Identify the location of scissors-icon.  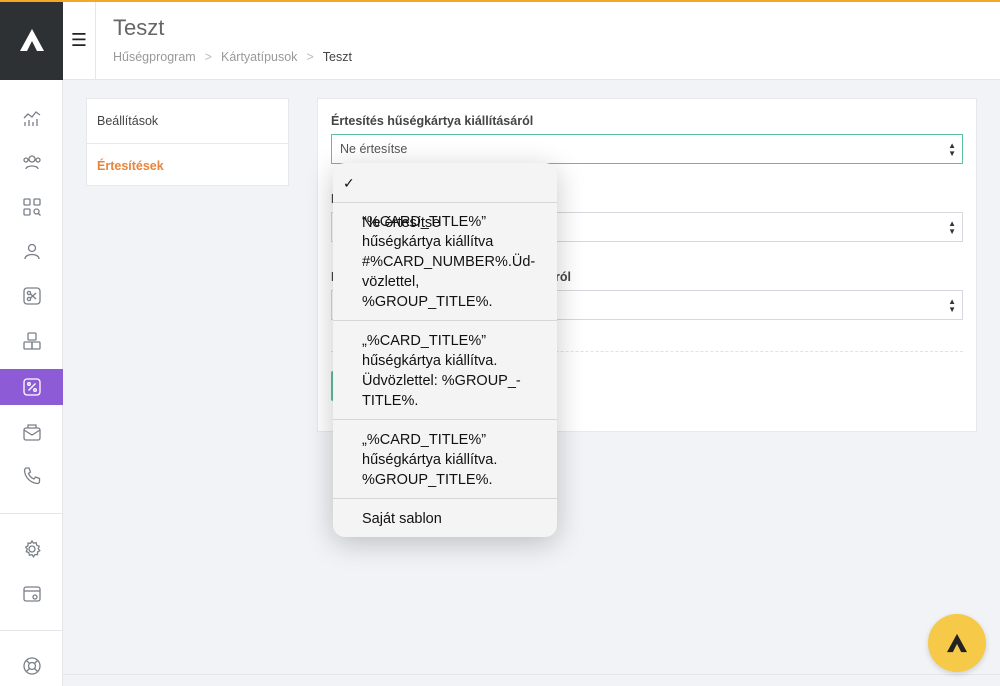
(31, 296).